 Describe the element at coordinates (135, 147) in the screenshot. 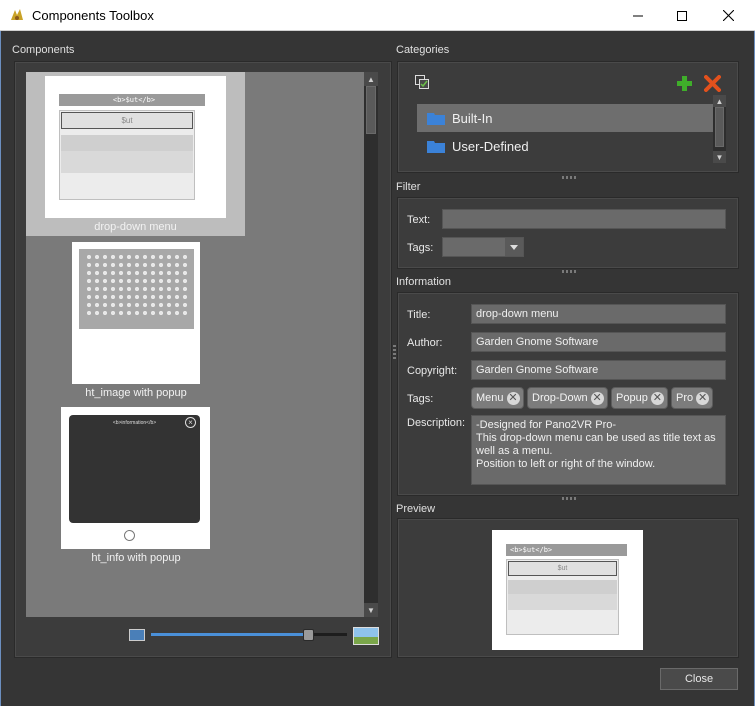

I see `thumbnail-drop-down-menu: <b>$ut</b> $ut` at that location.